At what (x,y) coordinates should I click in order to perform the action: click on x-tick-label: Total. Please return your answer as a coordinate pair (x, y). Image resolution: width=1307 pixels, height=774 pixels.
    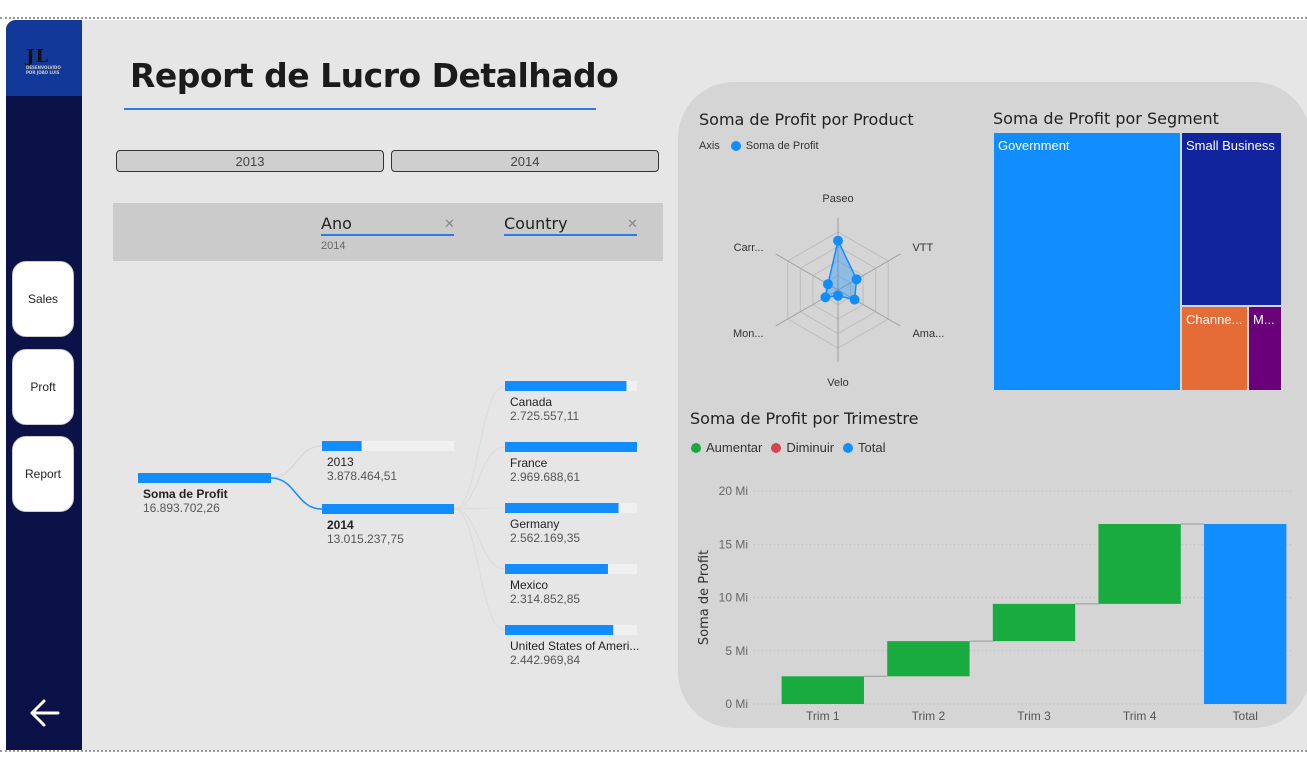
    Looking at the image, I should click on (1245, 716).